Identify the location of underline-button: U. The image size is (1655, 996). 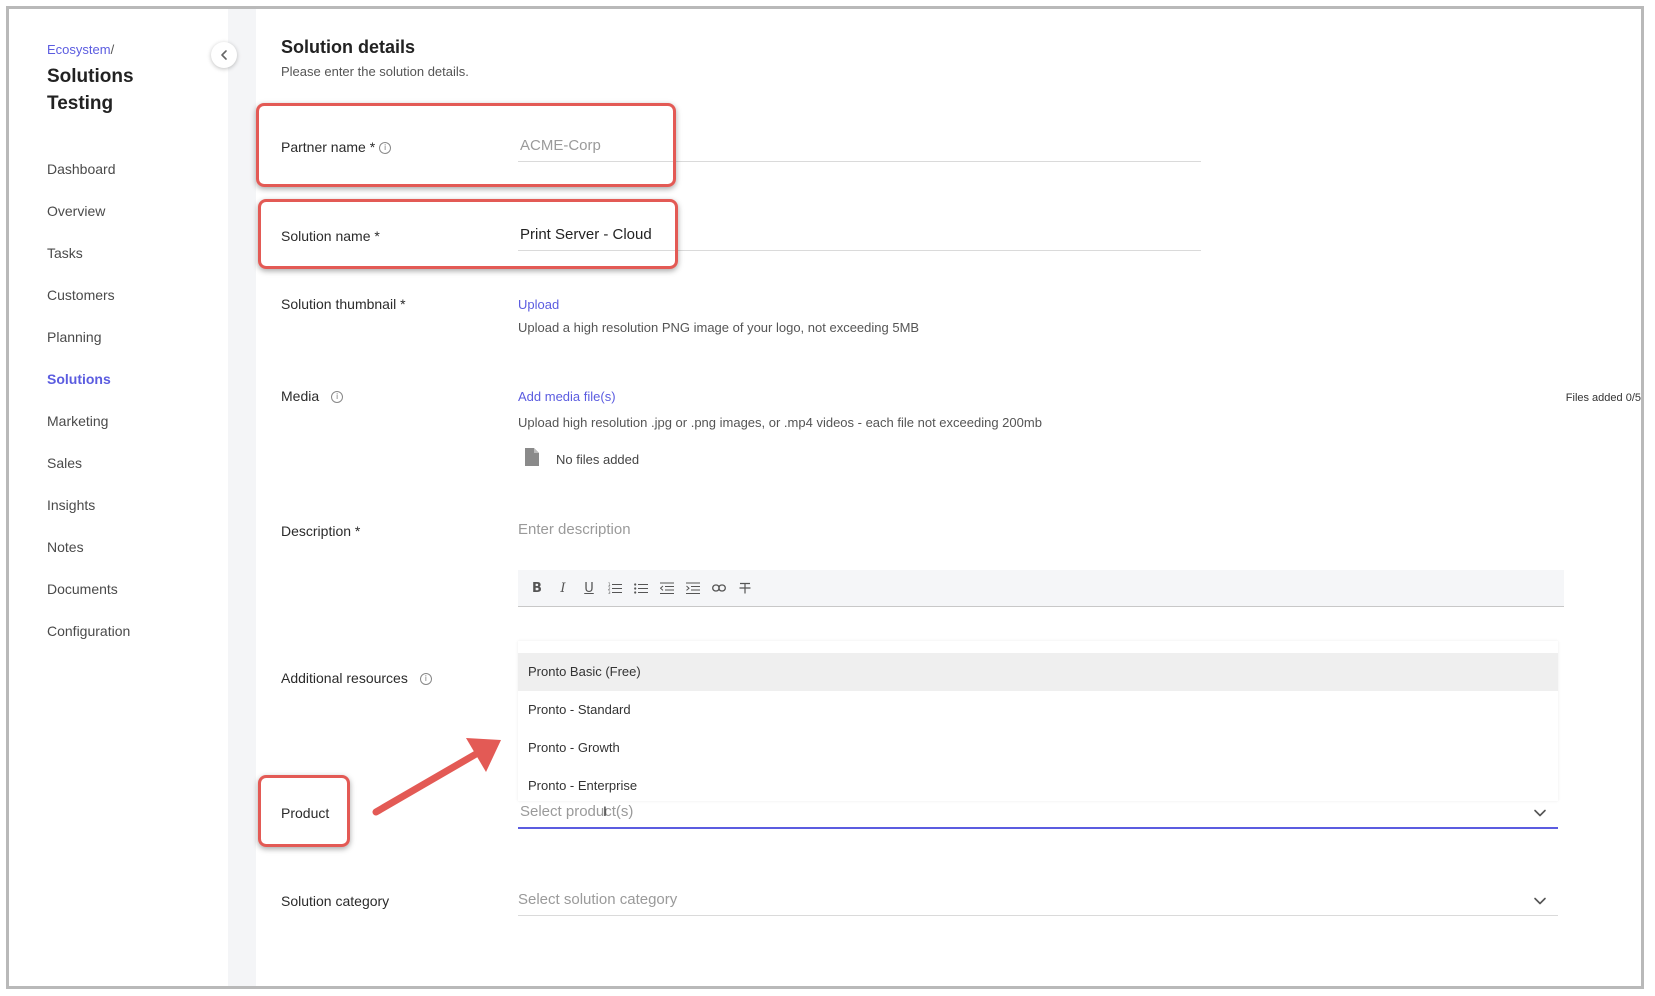
(589, 588).